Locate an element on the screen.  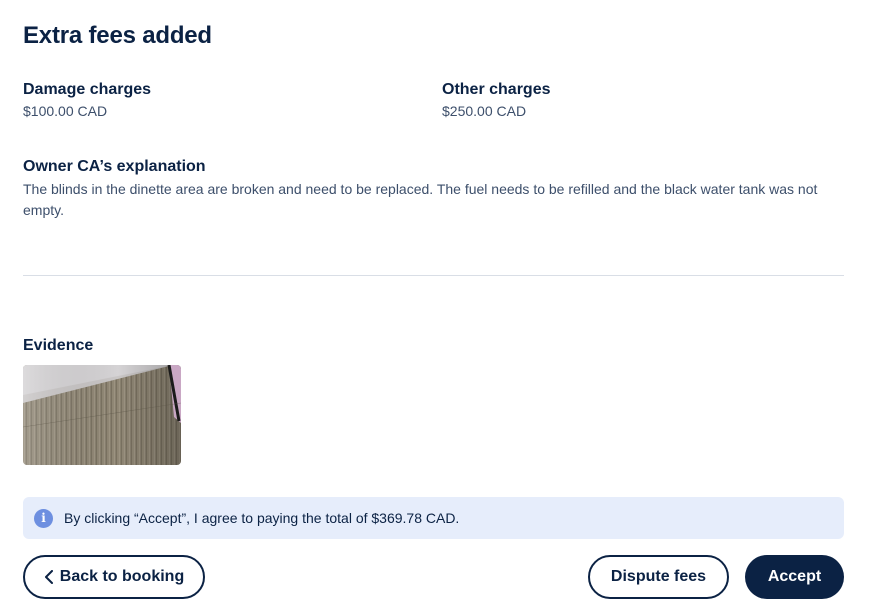
other-charges: Other charges $250.00 CAD is located at coordinates (496, 100).